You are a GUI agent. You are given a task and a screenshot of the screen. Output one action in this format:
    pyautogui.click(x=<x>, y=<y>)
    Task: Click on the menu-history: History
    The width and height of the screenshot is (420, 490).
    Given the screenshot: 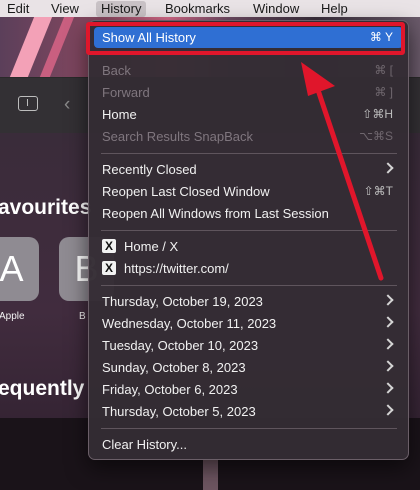 What is the action you would take?
    pyautogui.click(x=121, y=9)
    